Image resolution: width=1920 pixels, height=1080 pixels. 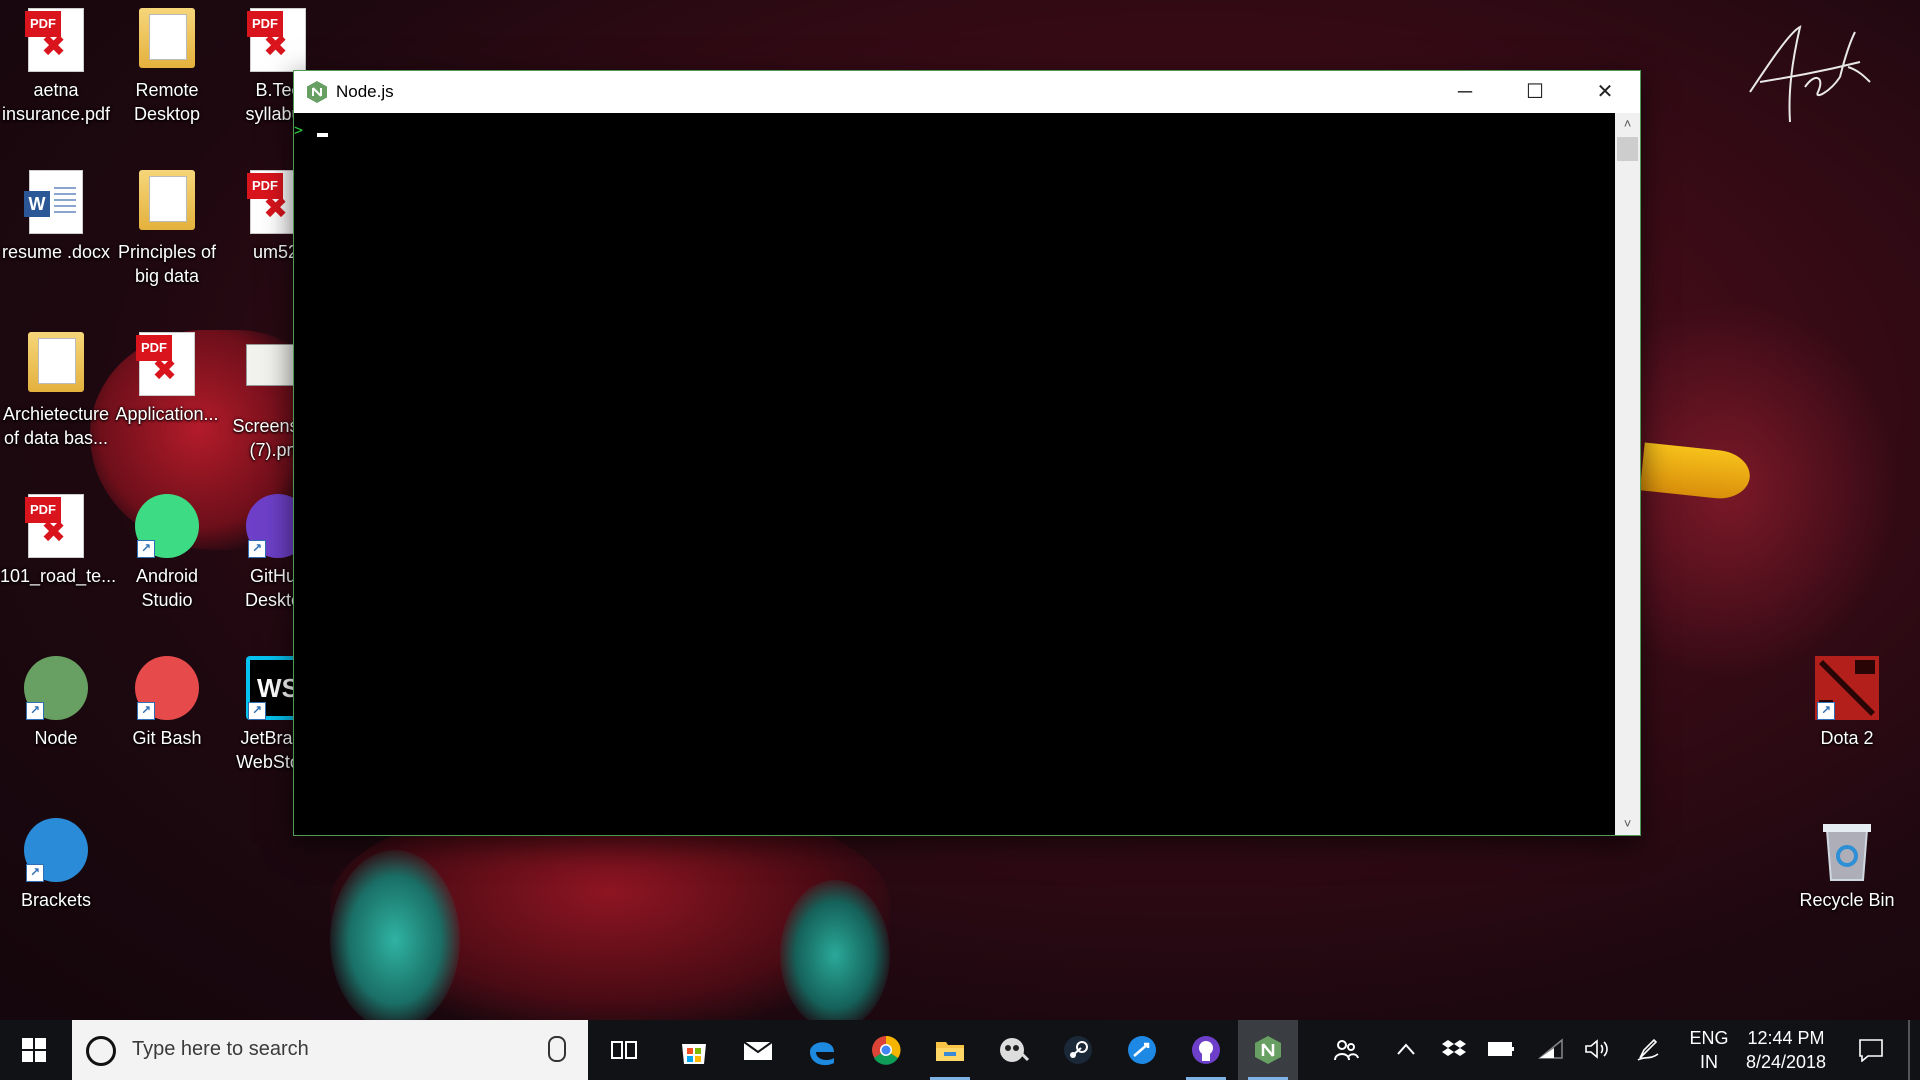 What do you see at coordinates (1551, 1049) in the screenshot?
I see `wifi-icon` at bounding box center [1551, 1049].